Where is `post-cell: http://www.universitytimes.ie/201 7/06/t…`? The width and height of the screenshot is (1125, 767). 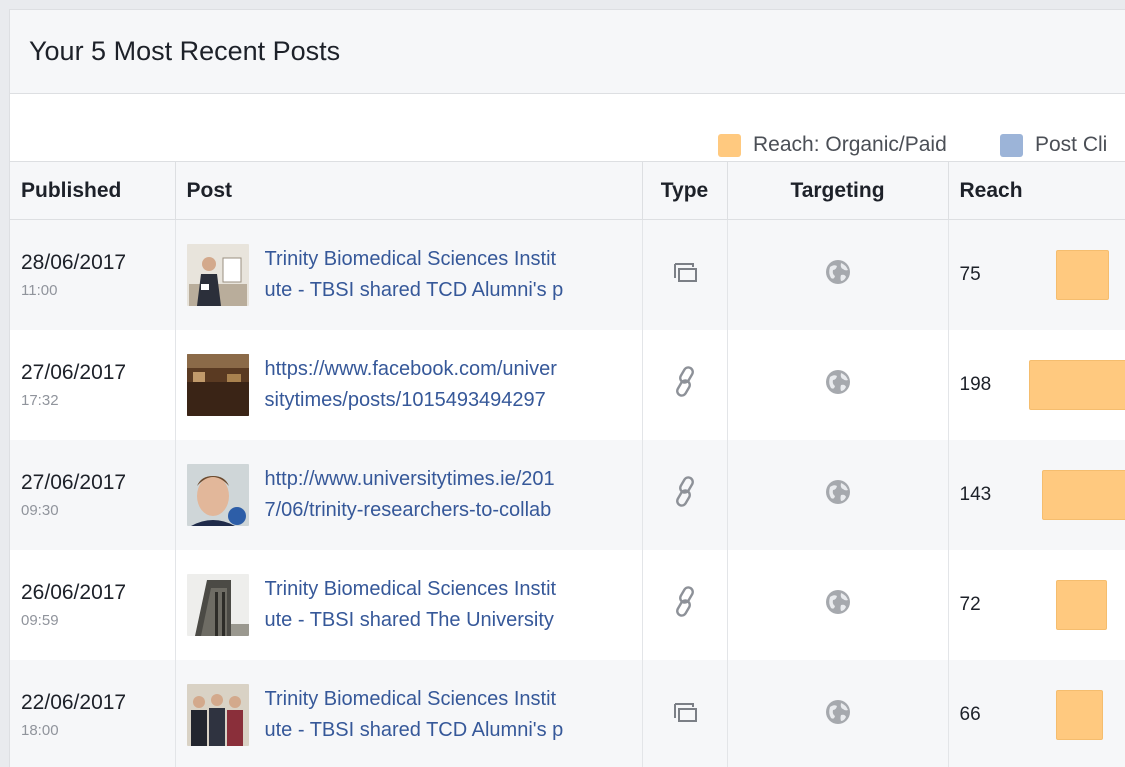 post-cell: http://www.universitytimes.ie/201 7/06/t… is located at coordinates (409, 494).